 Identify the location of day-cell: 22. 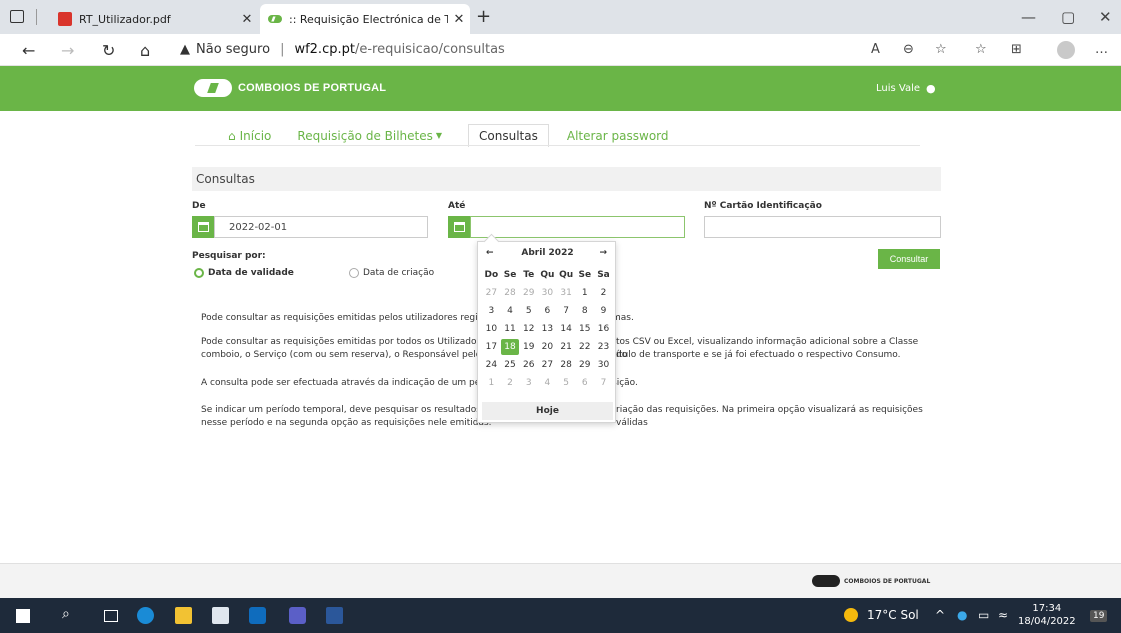
(584, 347).